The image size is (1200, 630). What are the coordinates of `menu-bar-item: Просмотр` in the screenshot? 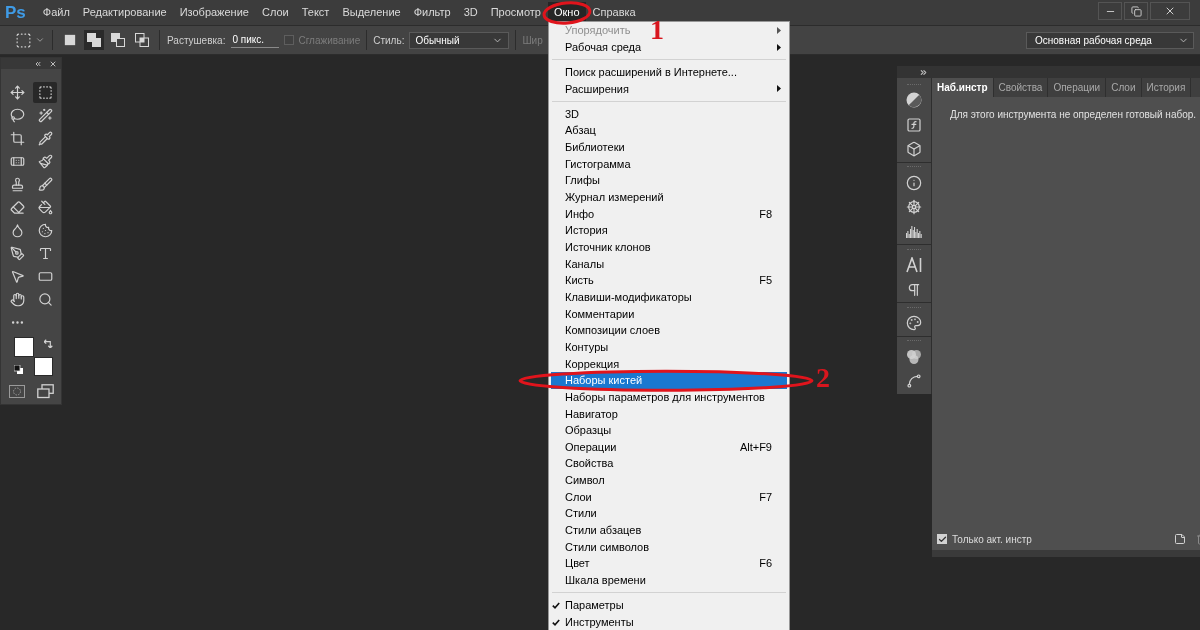 It's located at (515, 12).